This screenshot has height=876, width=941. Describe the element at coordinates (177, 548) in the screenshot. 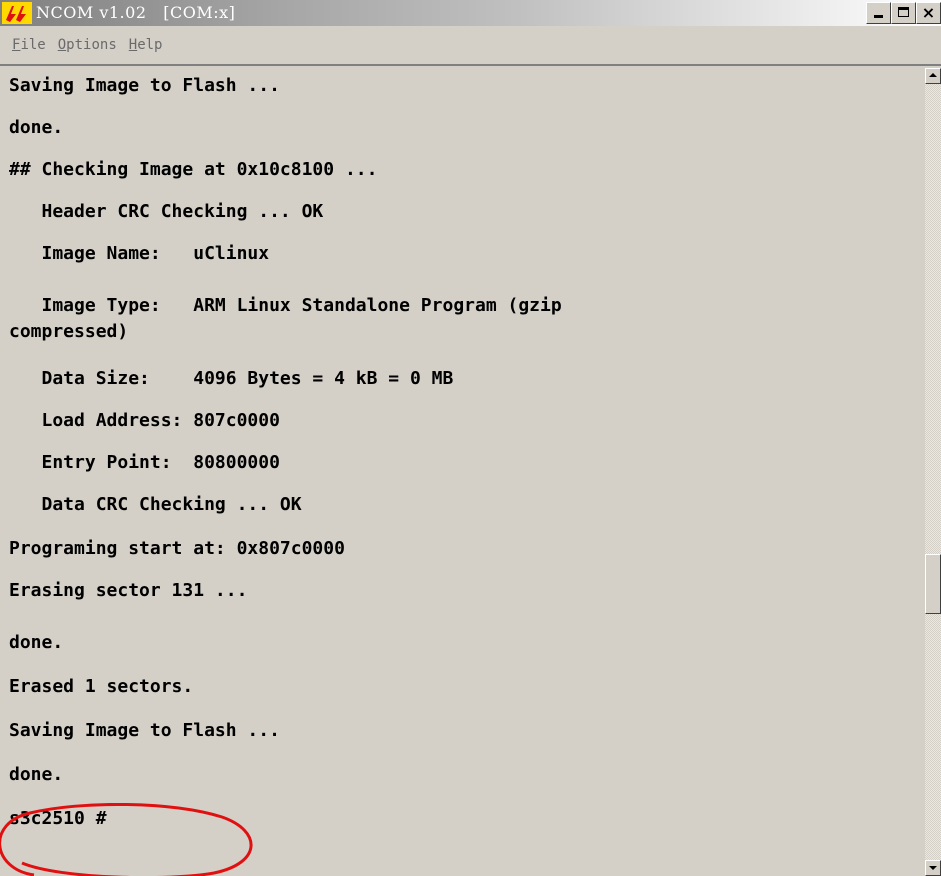

I see `terminal-line: Programing start at: 0x807c0000` at that location.